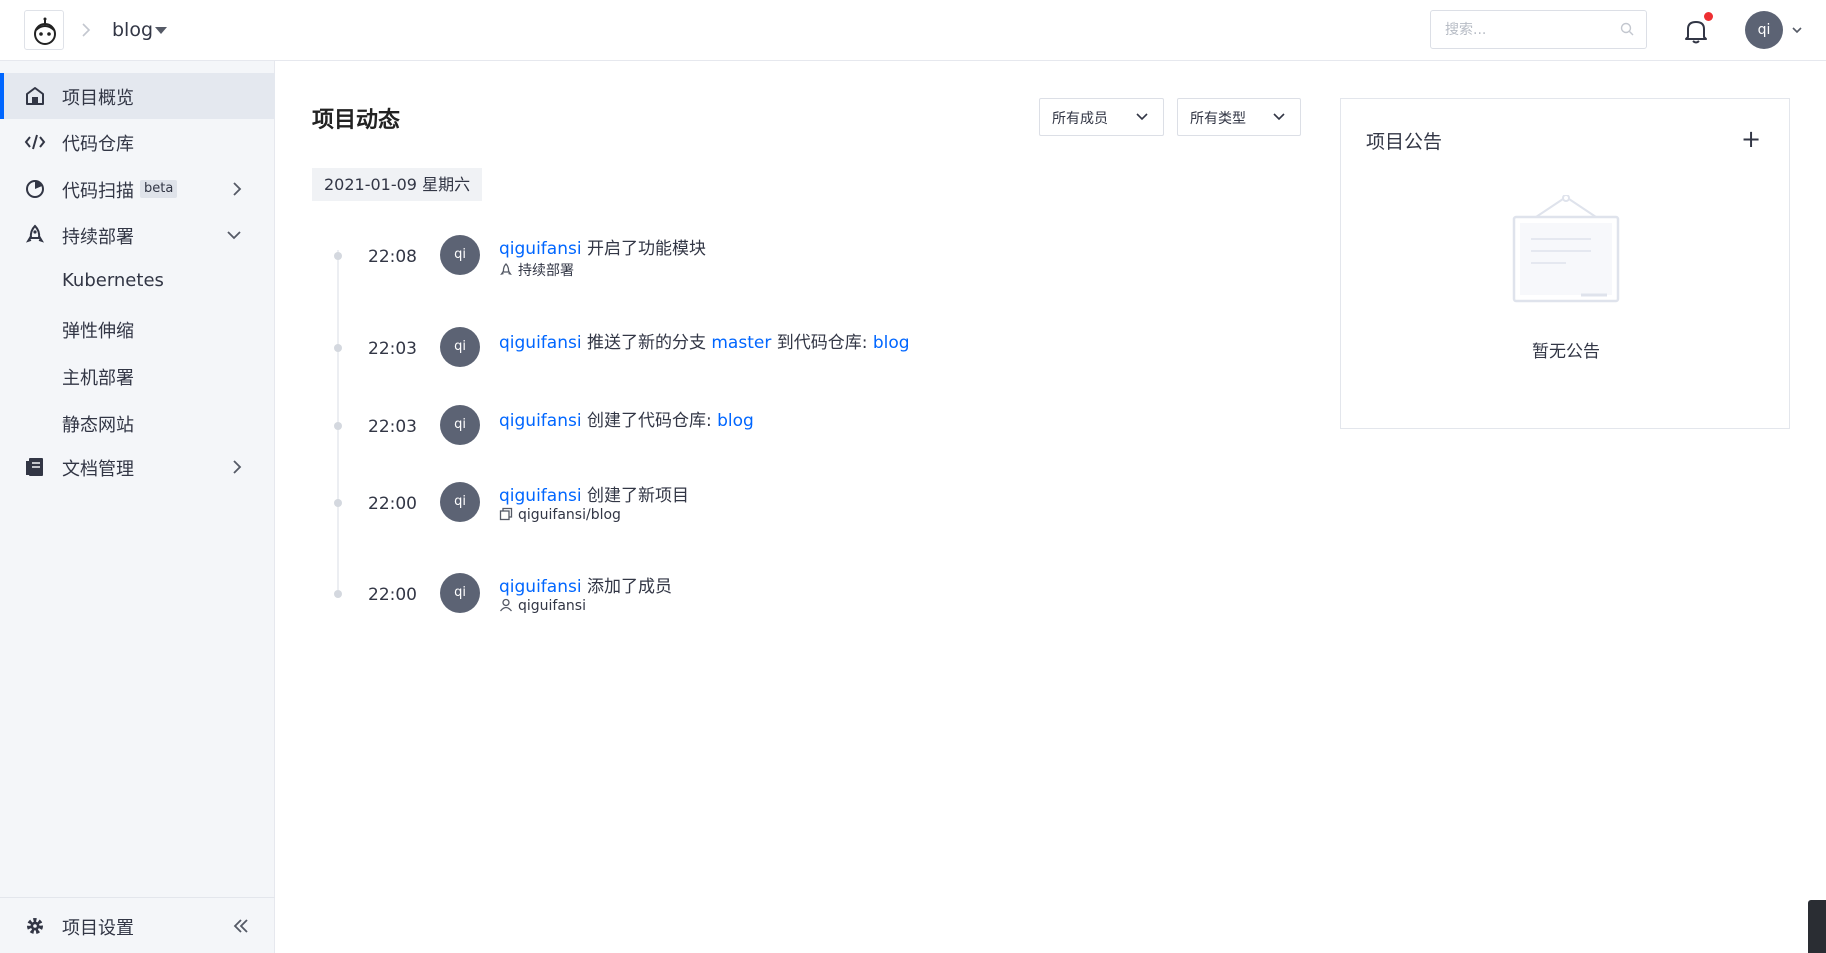 The width and height of the screenshot is (1826, 953). Describe the element at coordinates (137, 467) in the screenshot. I see `sidebar-item-docs: 文档管理` at that location.